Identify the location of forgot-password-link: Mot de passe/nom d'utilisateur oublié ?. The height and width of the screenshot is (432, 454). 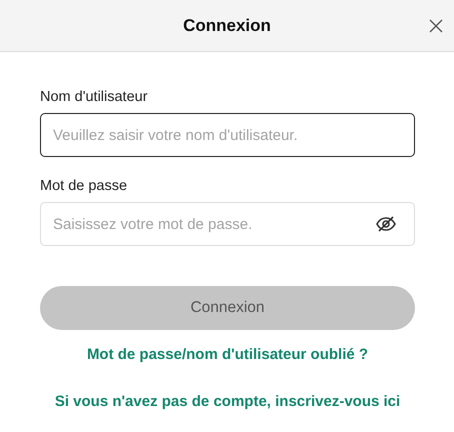
(227, 354).